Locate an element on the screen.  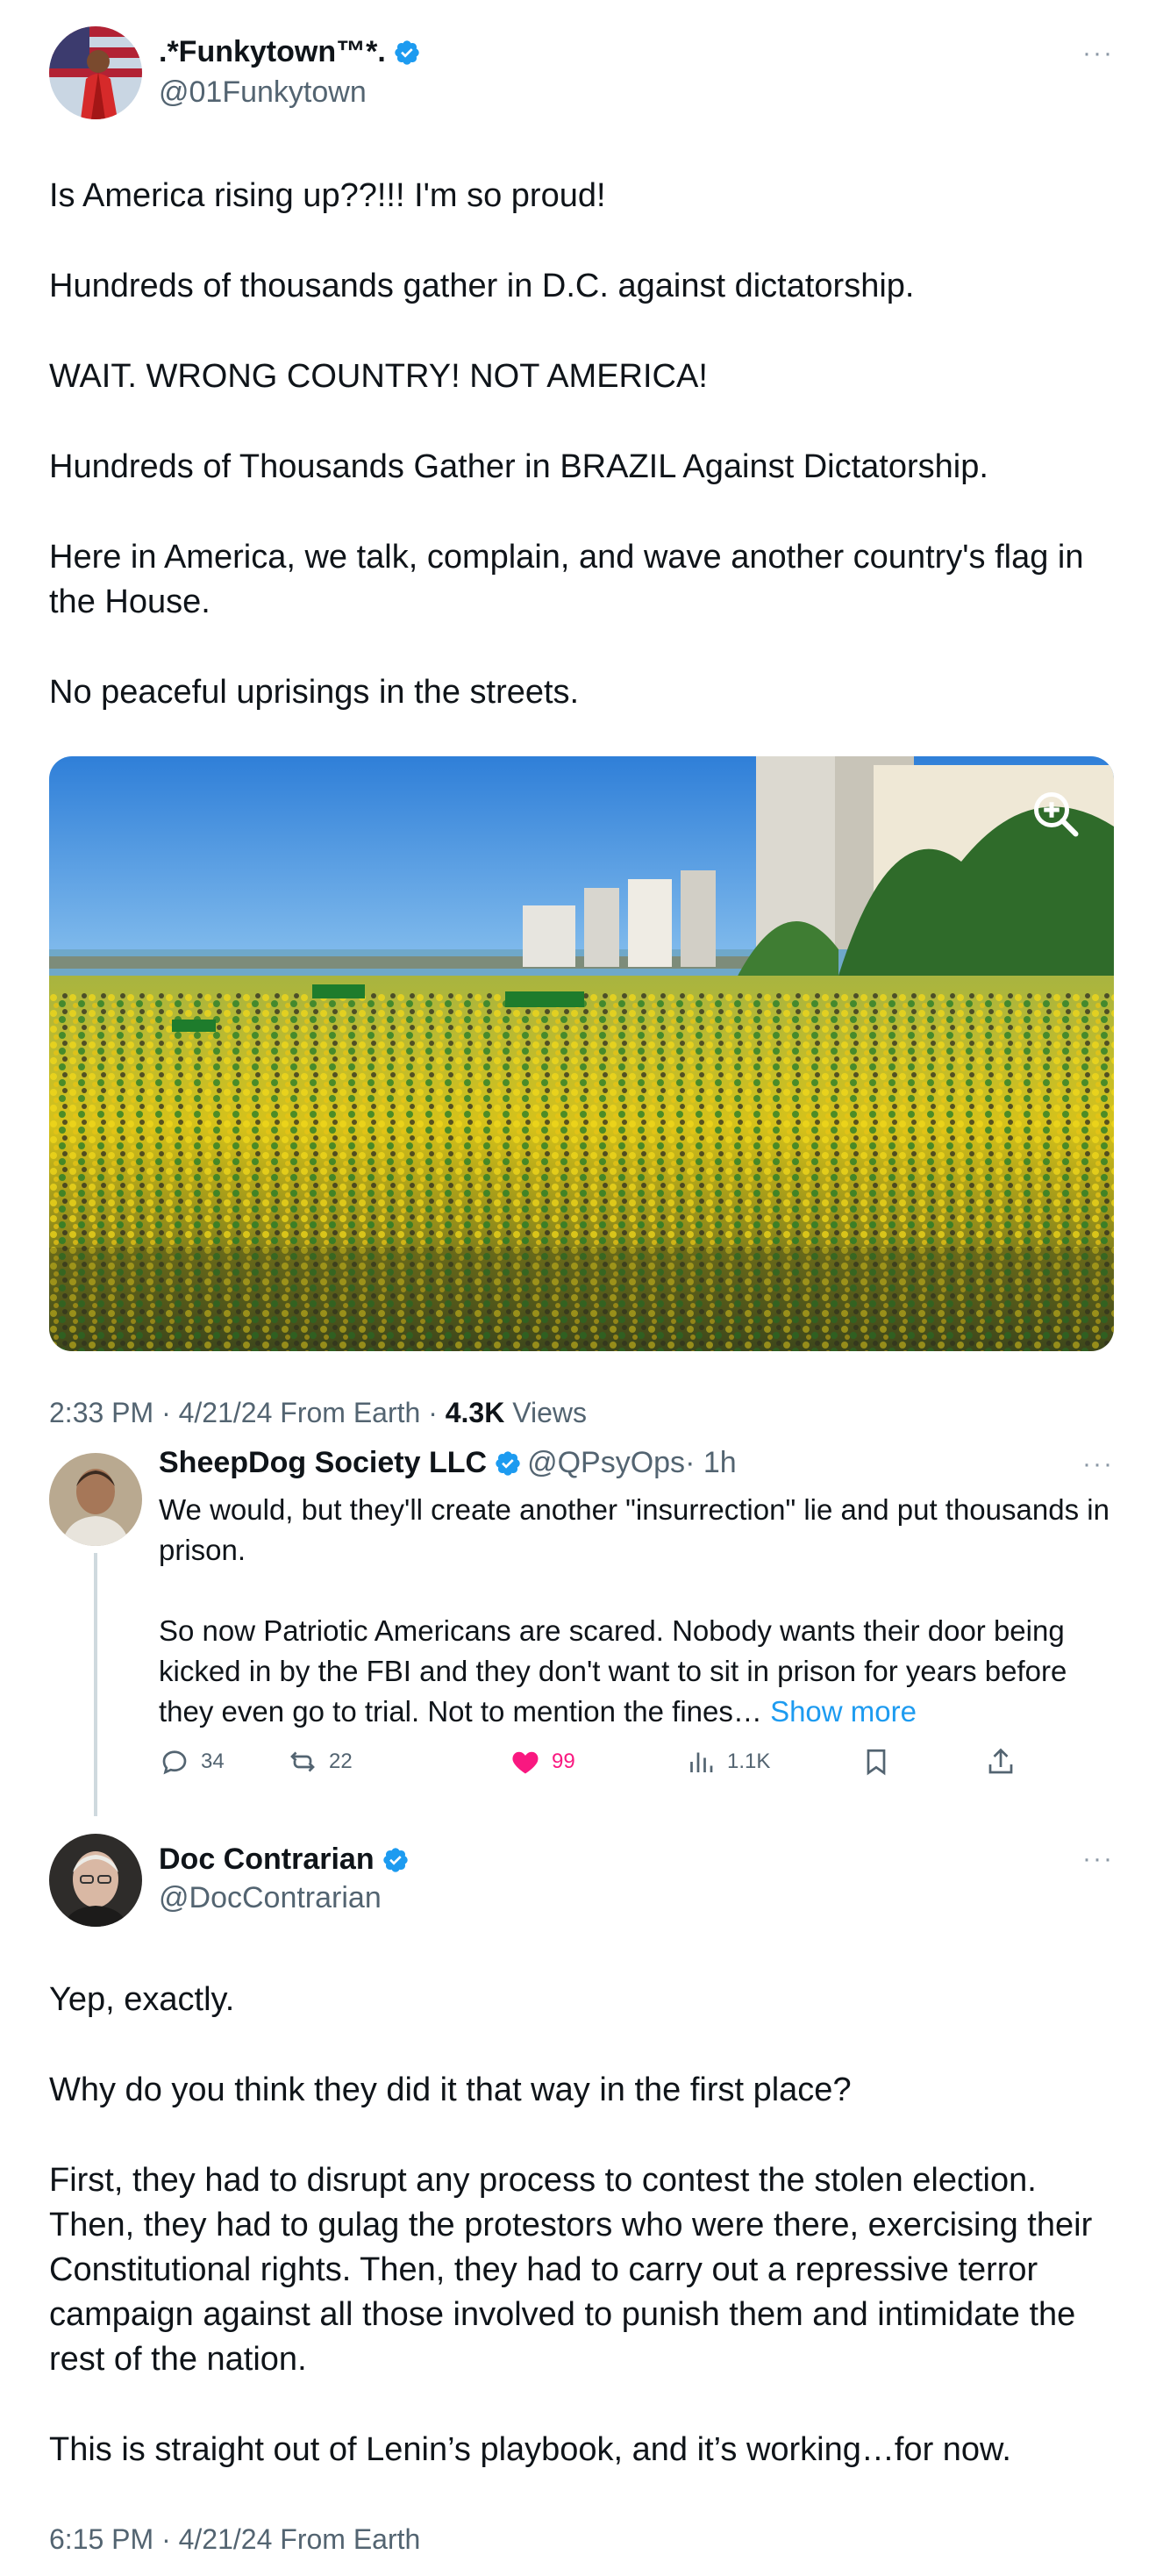
zoom-icon is located at coordinates (1056, 814).